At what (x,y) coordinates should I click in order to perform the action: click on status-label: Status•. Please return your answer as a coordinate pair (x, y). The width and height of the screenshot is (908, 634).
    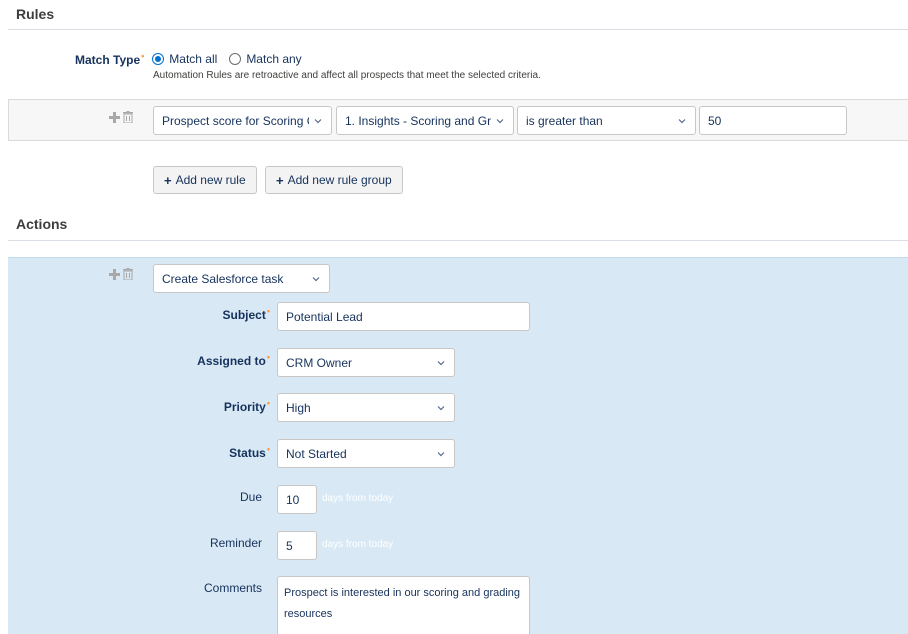
    Looking at the image, I should click on (249, 452).